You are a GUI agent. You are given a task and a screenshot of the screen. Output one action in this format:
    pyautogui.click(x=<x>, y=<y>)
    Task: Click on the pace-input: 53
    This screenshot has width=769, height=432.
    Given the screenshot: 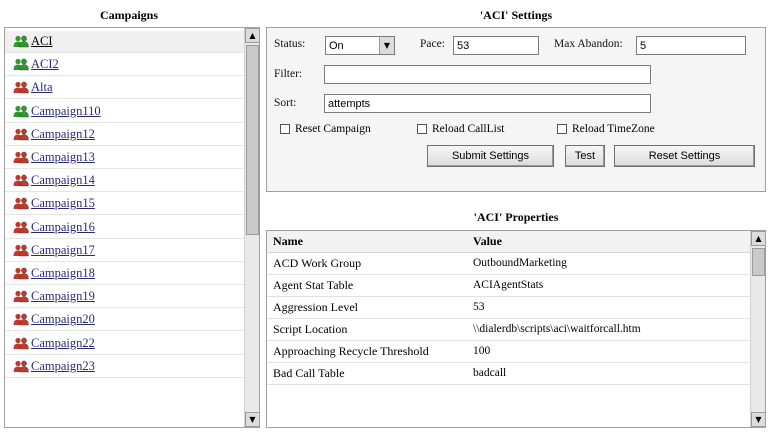 What is the action you would take?
    pyautogui.click(x=496, y=45)
    